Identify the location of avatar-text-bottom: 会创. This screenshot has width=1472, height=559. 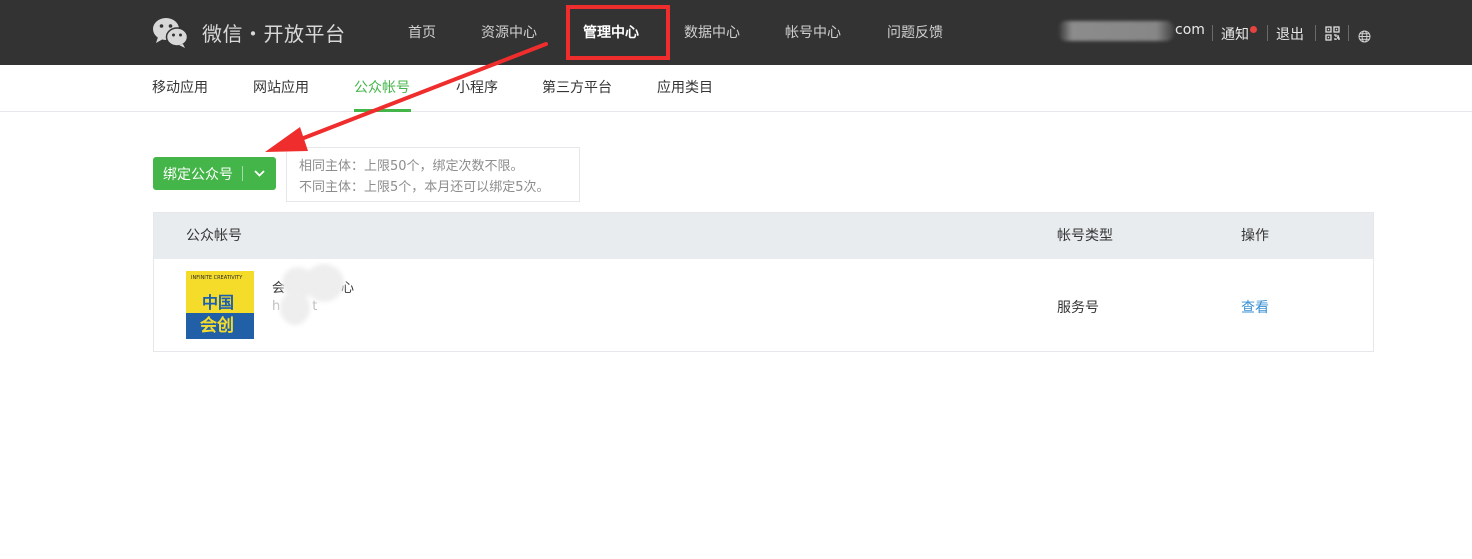
(217, 326).